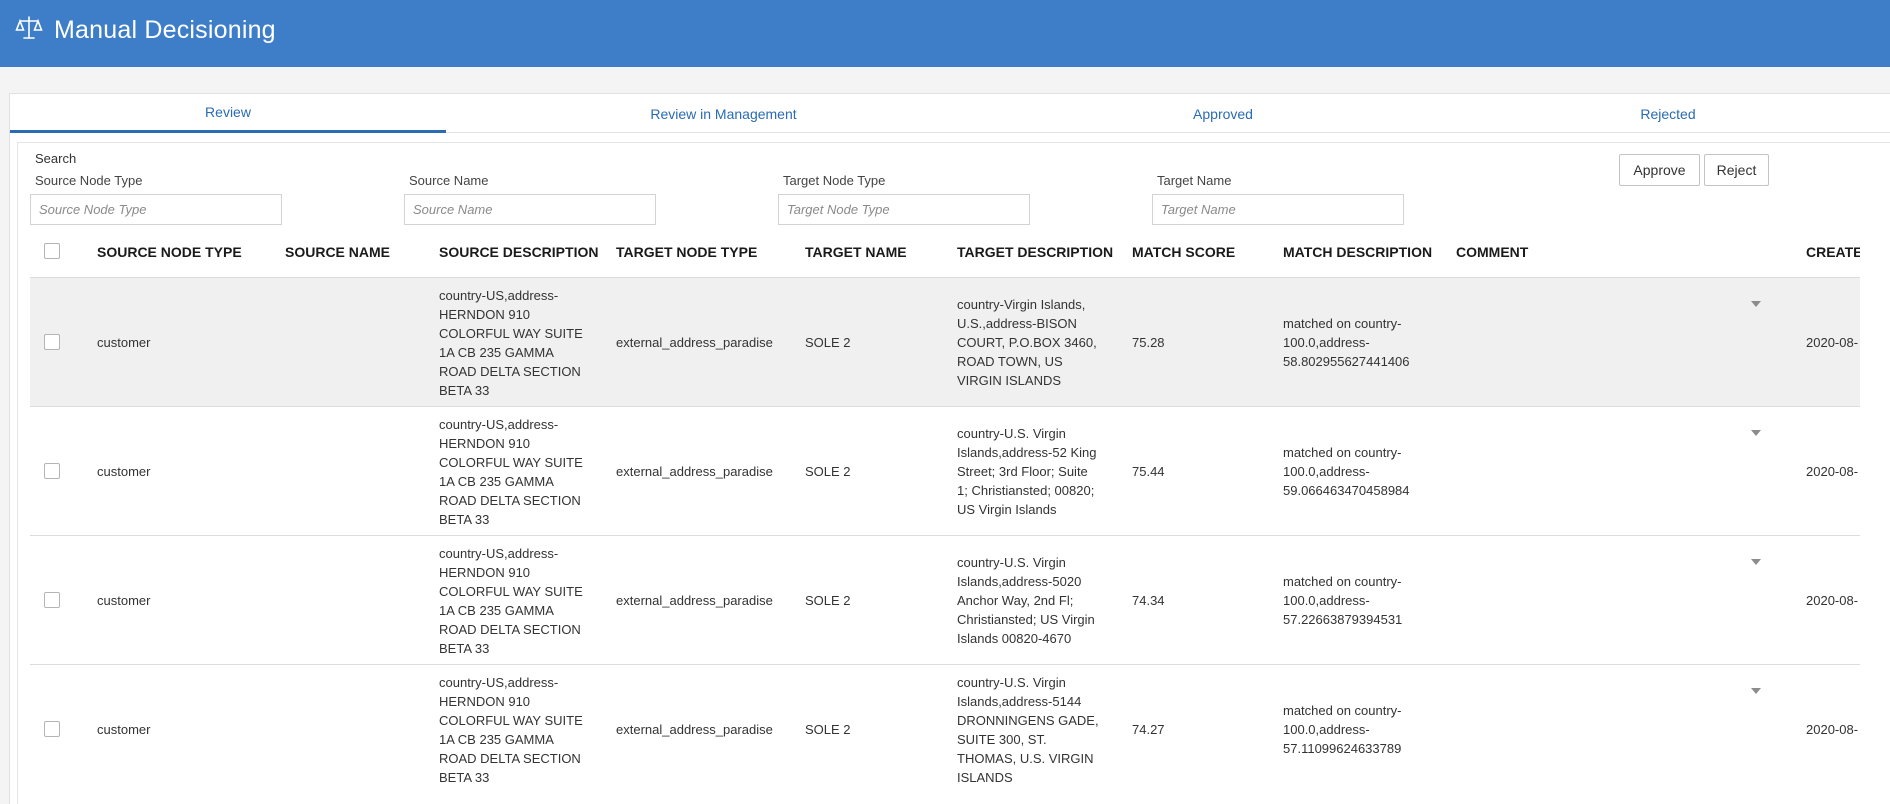  I want to click on target-description-cell-line: ISLANDS, so click(985, 777).